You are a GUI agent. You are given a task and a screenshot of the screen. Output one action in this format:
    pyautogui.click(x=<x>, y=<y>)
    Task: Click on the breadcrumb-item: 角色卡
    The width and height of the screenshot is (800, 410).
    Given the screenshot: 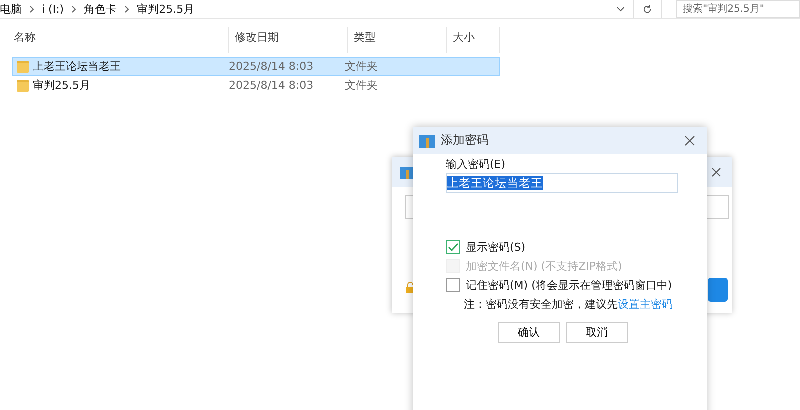 What is the action you would take?
    pyautogui.click(x=101, y=9)
    